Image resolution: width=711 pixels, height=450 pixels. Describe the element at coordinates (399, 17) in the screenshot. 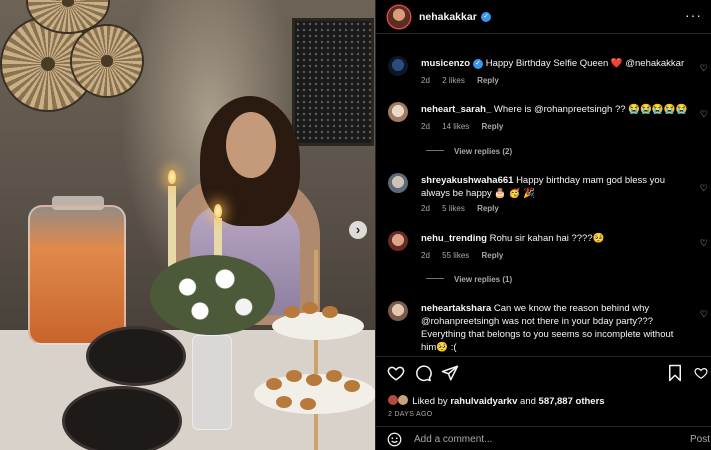

I see `author-avatar` at that location.